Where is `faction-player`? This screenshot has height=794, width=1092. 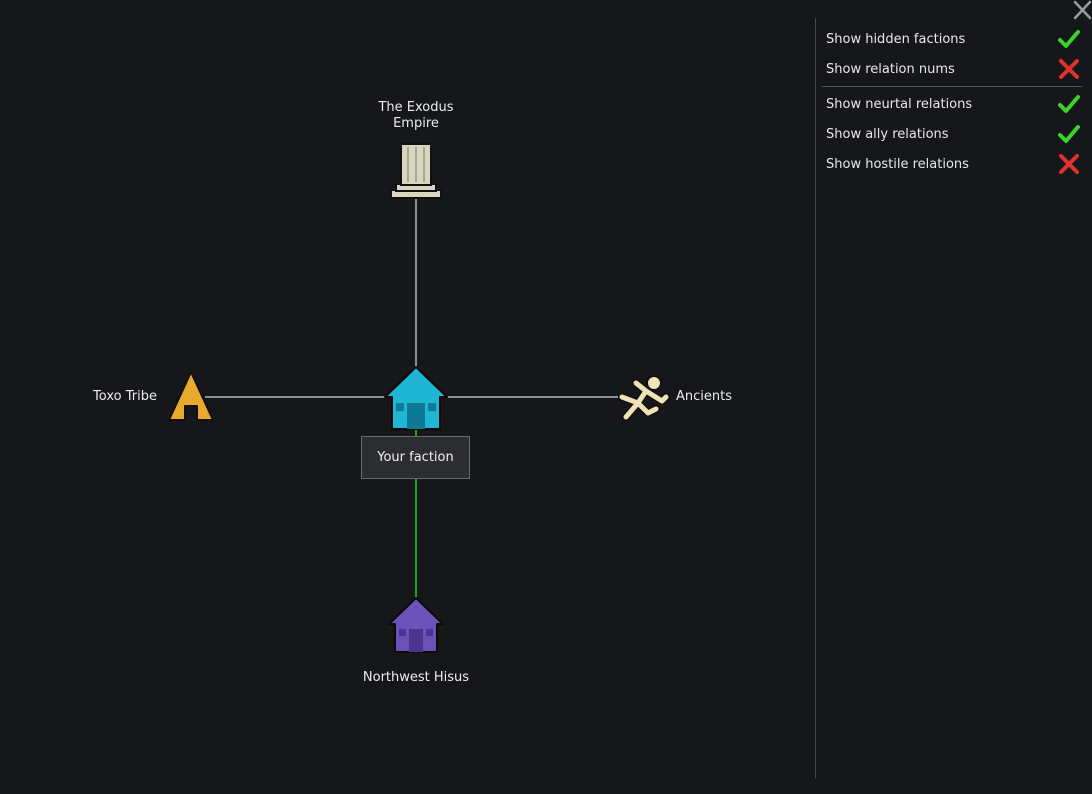 faction-player is located at coordinates (416, 398).